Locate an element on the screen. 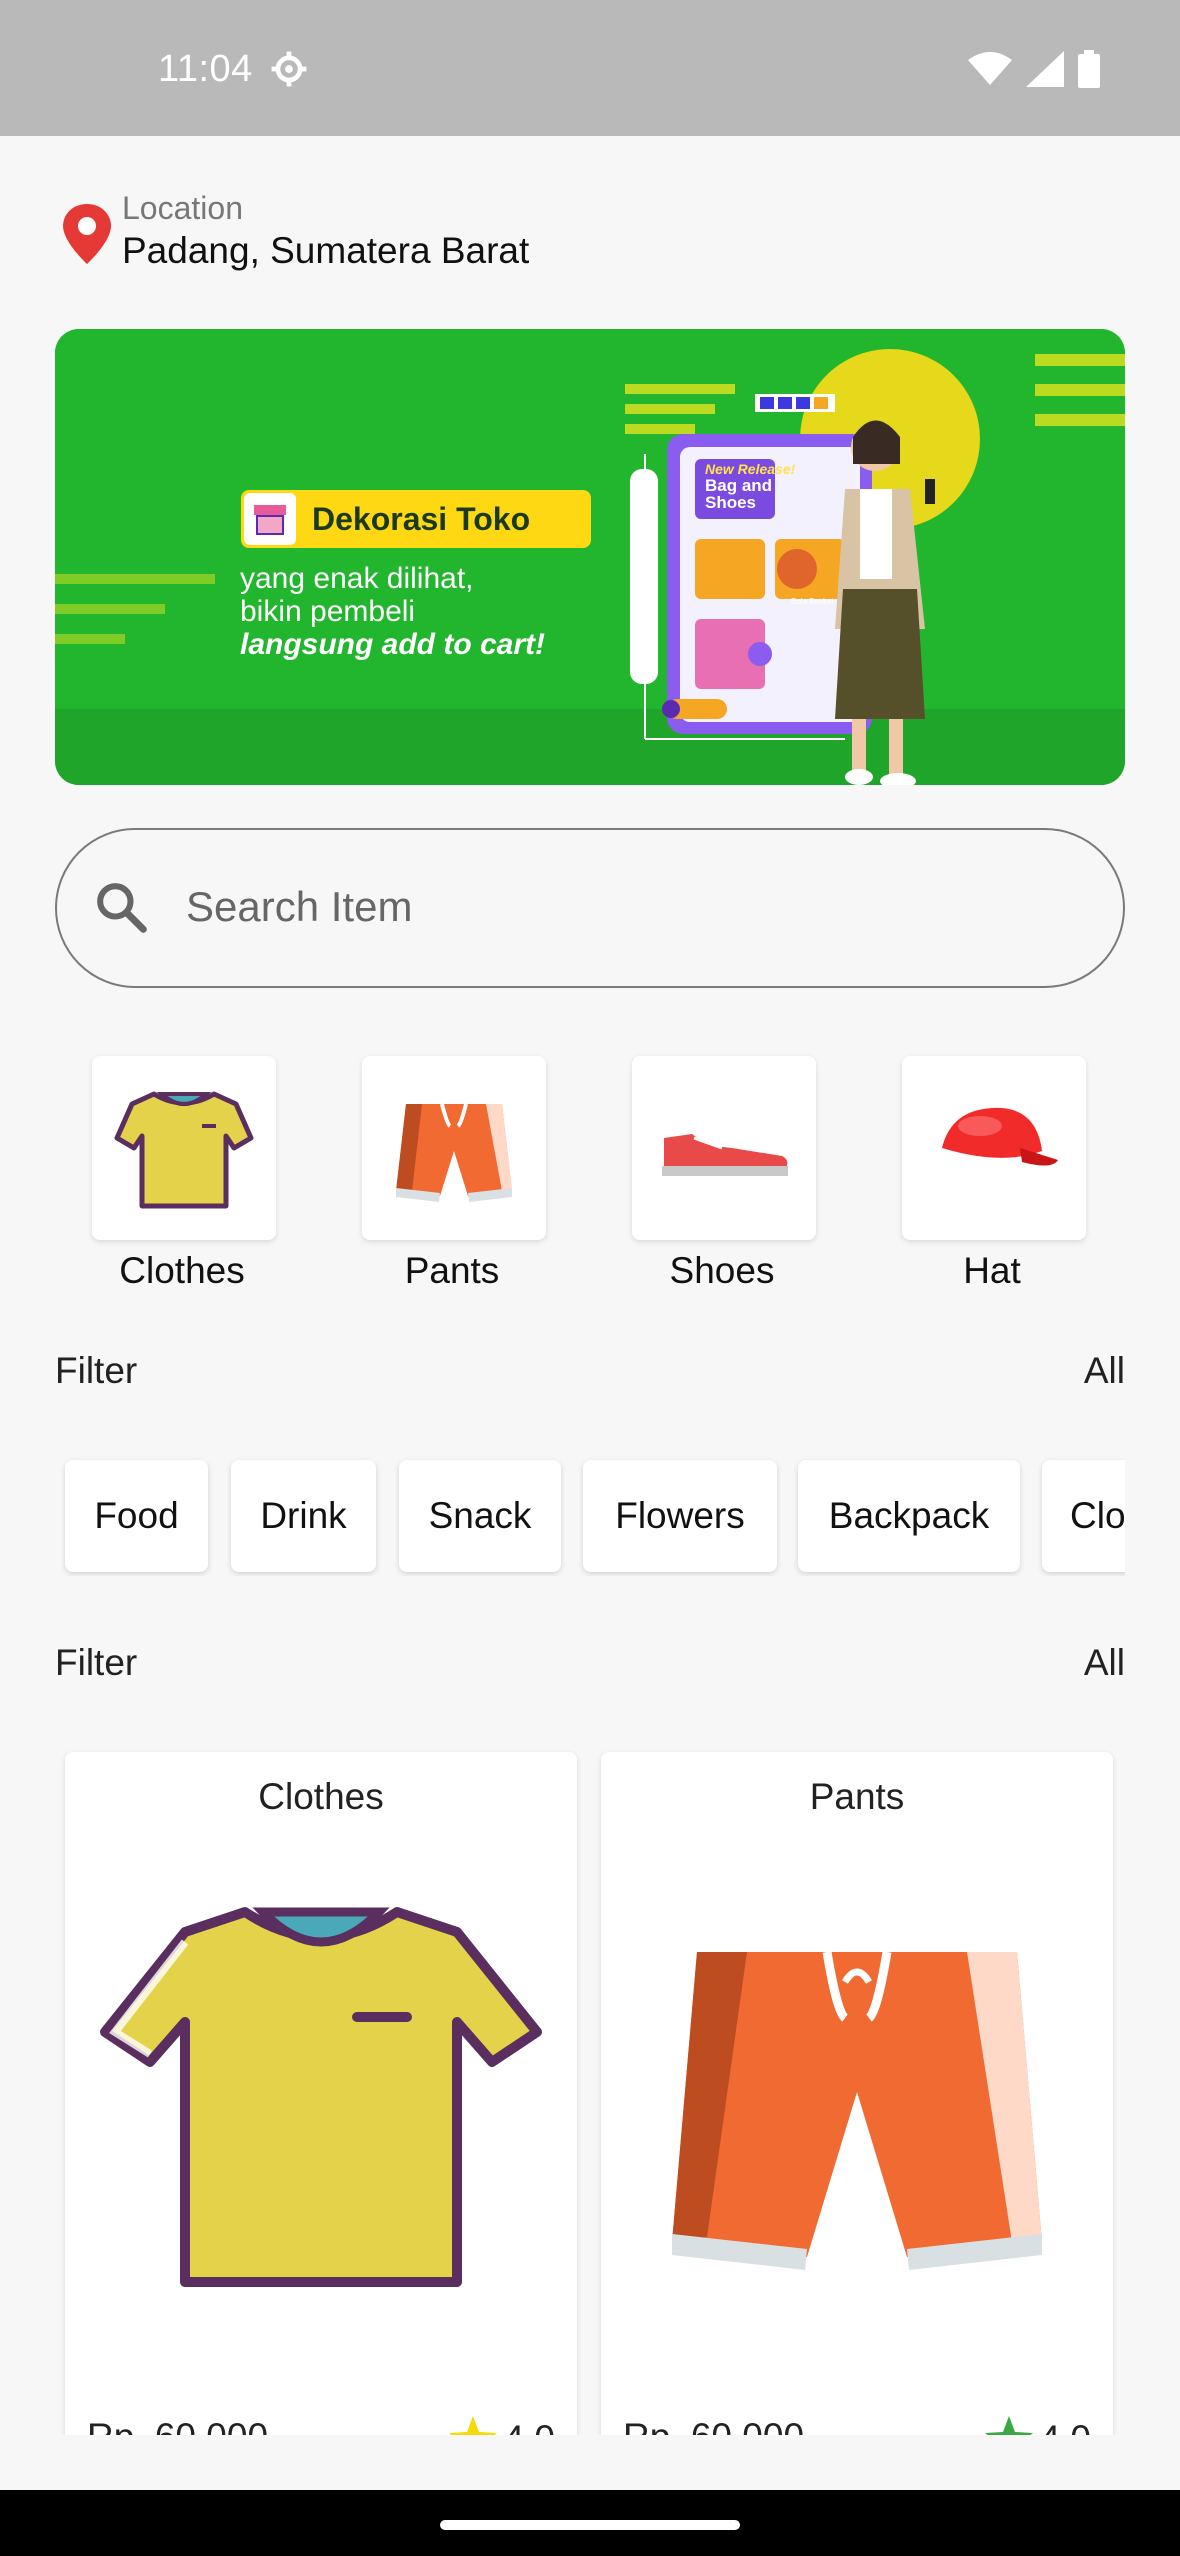 The width and height of the screenshot is (1180, 2556). product-card-pants: Pants Rp. 60.000 4.0 is located at coordinates (857, 2093).